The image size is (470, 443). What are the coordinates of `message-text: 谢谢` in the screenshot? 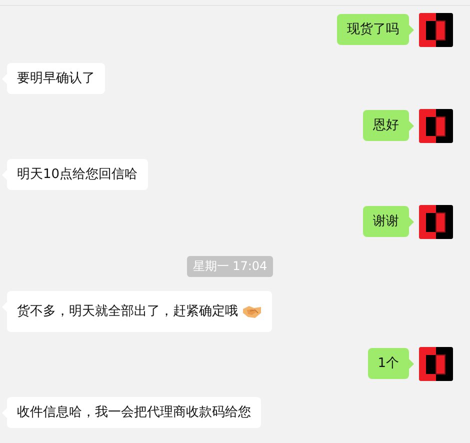 It's located at (386, 221).